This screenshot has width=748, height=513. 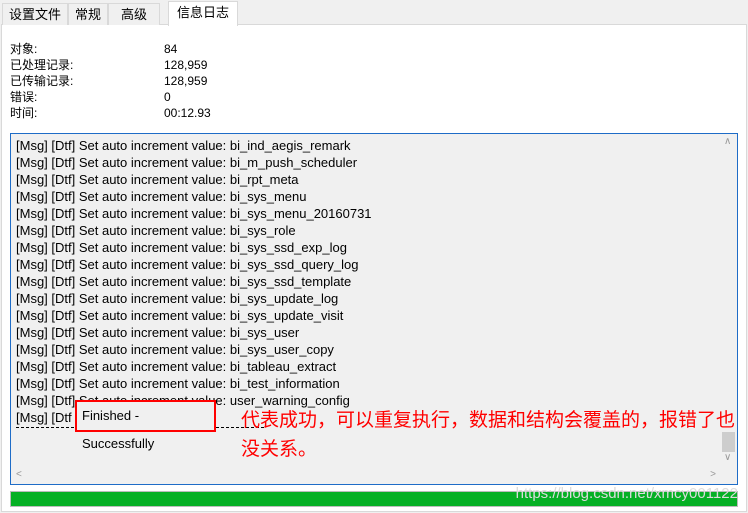 I want to click on stat-value: 0, so click(x=167, y=97).